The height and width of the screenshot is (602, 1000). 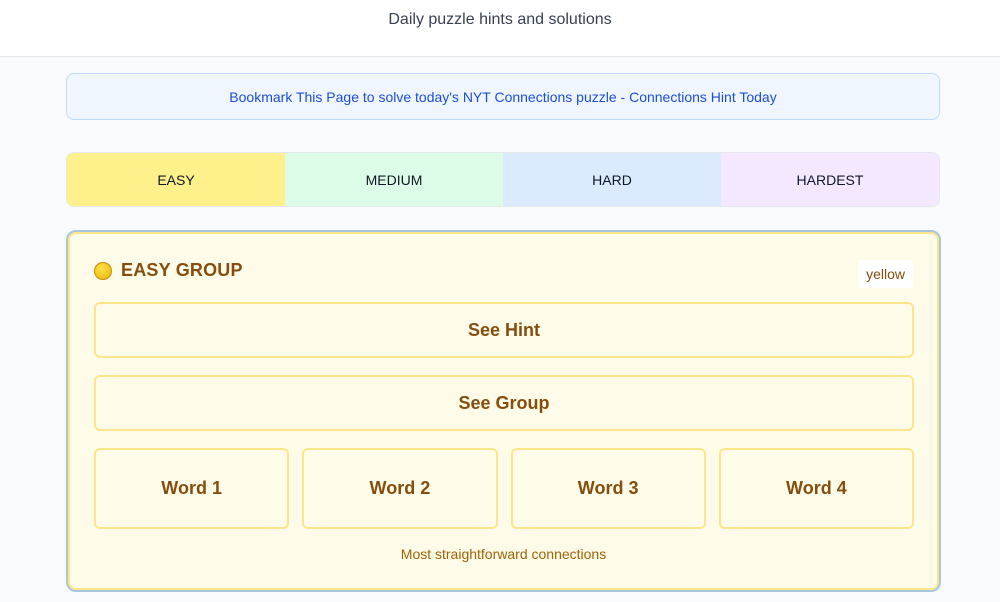 I want to click on tab-hardest: HARDEST, so click(x=830, y=179).